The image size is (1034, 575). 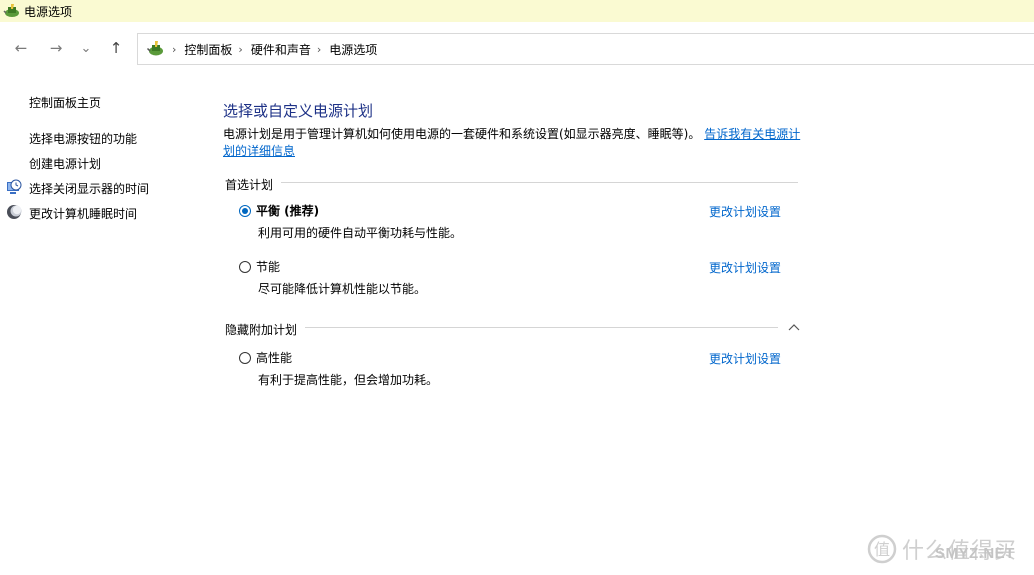 I want to click on breadcrumb-control-panel: 控制面板, so click(x=208, y=49).